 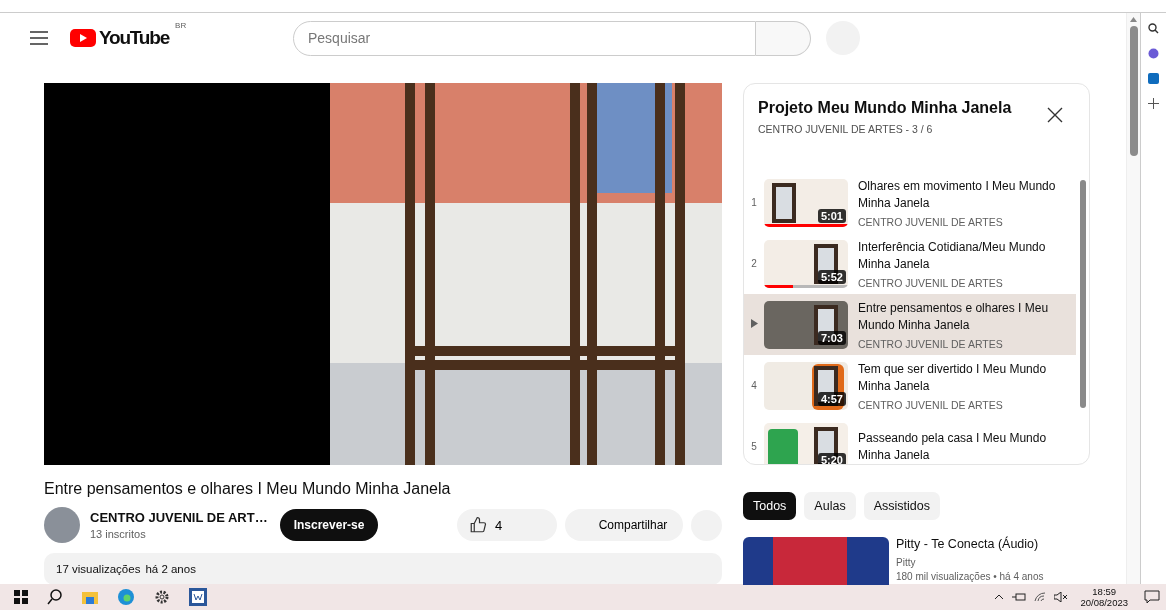 I want to click on thumbs-up-icon, so click(x=478, y=525).